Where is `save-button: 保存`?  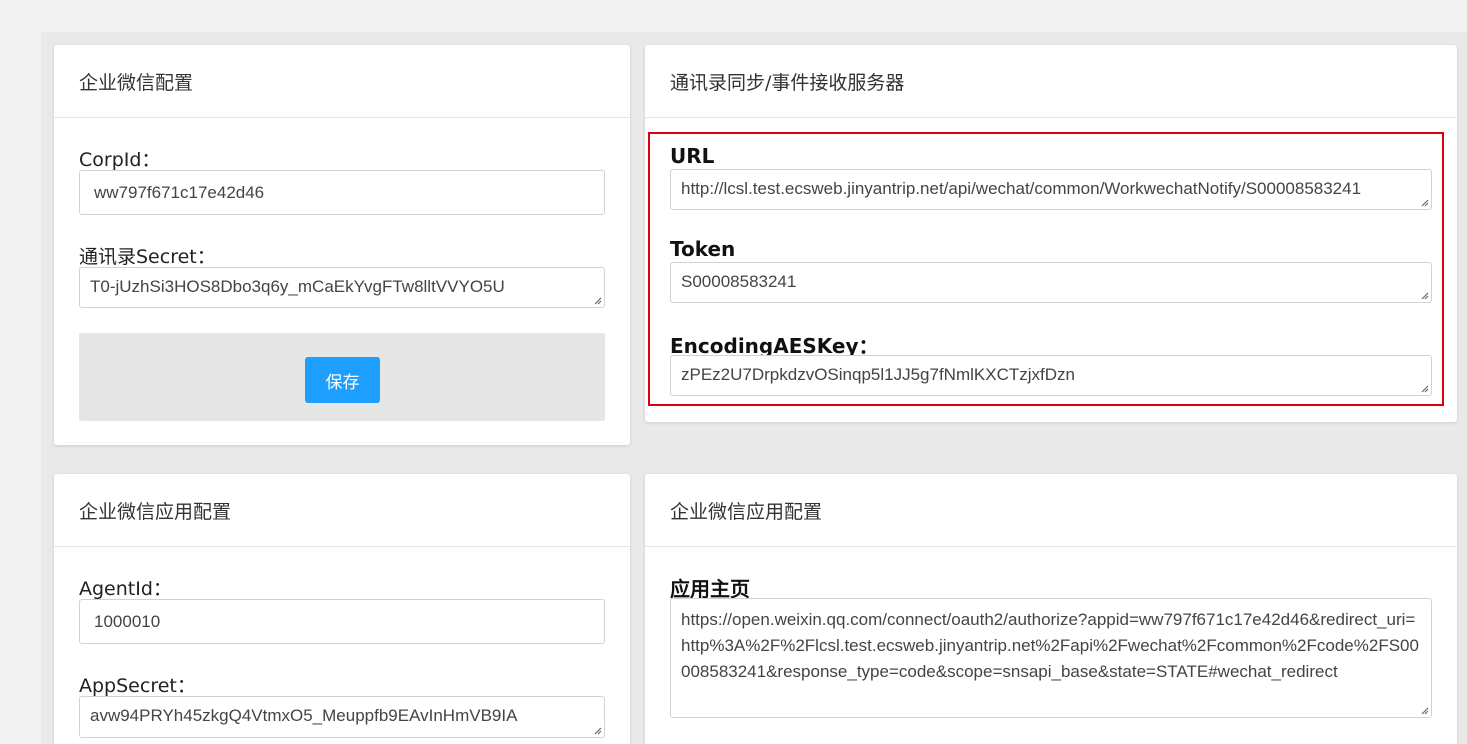
save-button: 保存 is located at coordinates (342, 380).